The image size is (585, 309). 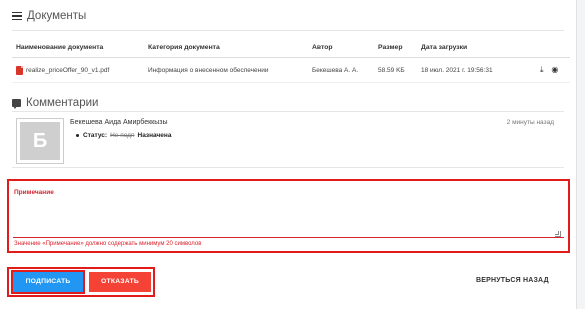 I want to click on document-actions: ⤓ ◉, so click(x=550, y=70).